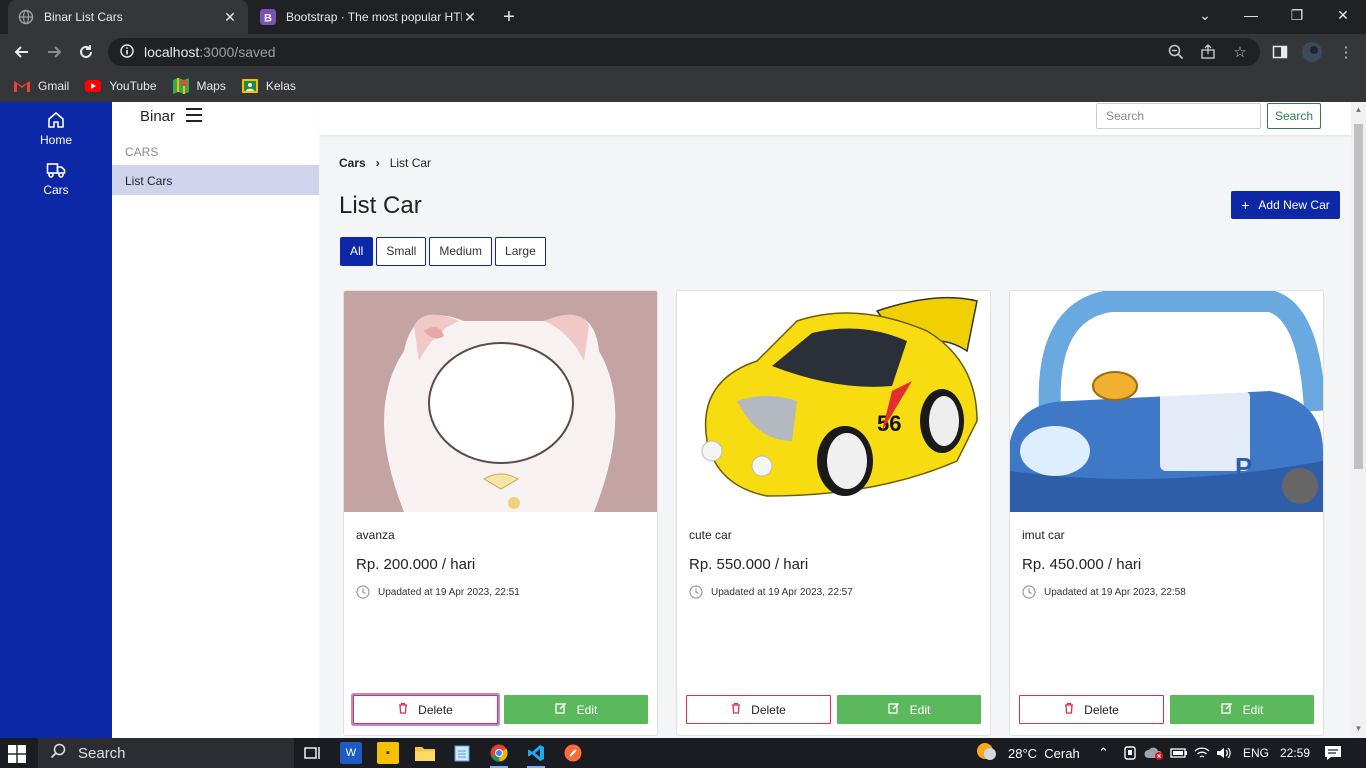 The width and height of the screenshot is (1366, 768). Describe the element at coordinates (1202, 753) in the screenshot. I see `wifi-icon` at that location.